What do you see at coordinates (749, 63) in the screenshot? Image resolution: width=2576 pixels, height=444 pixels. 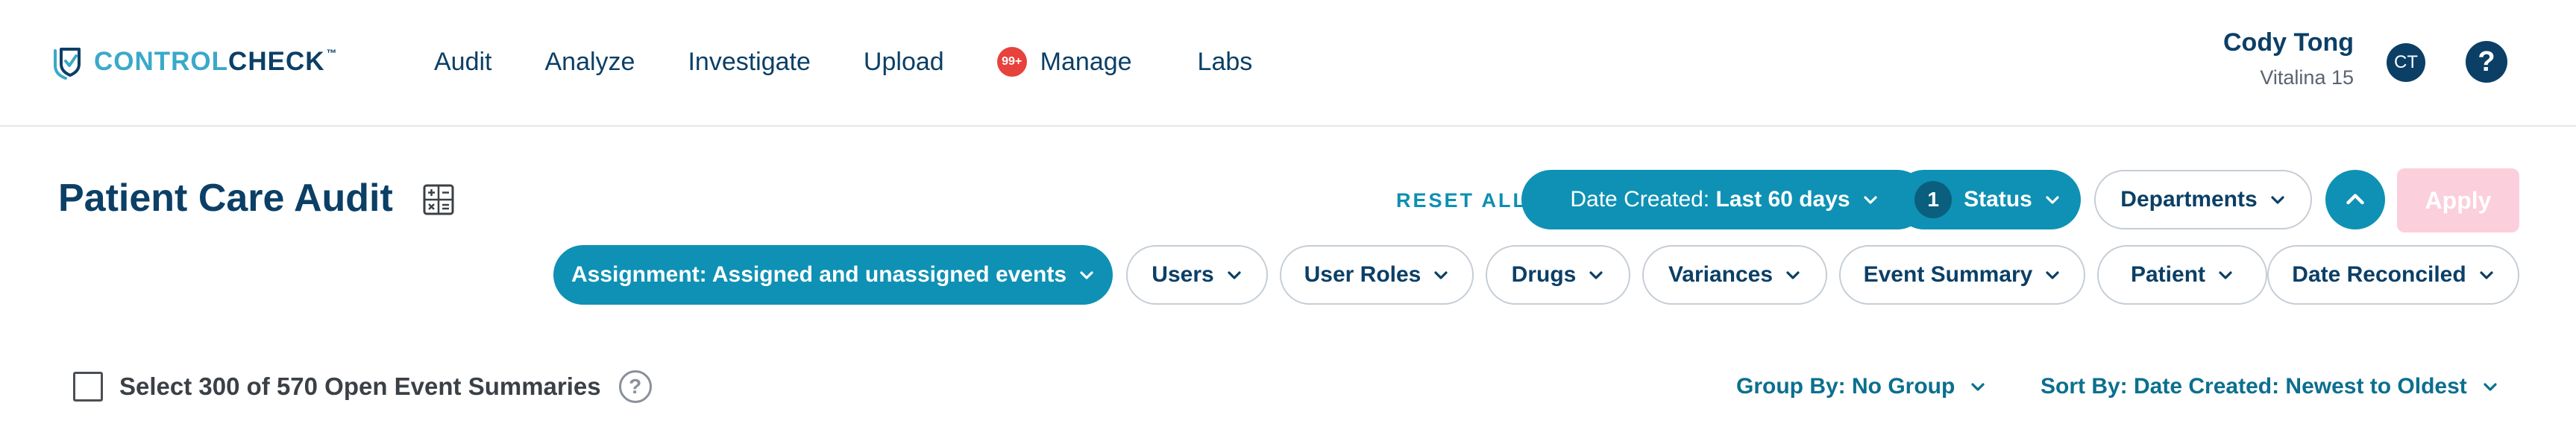 I see `nav-investigate: Investigate` at bounding box center [749, 63].